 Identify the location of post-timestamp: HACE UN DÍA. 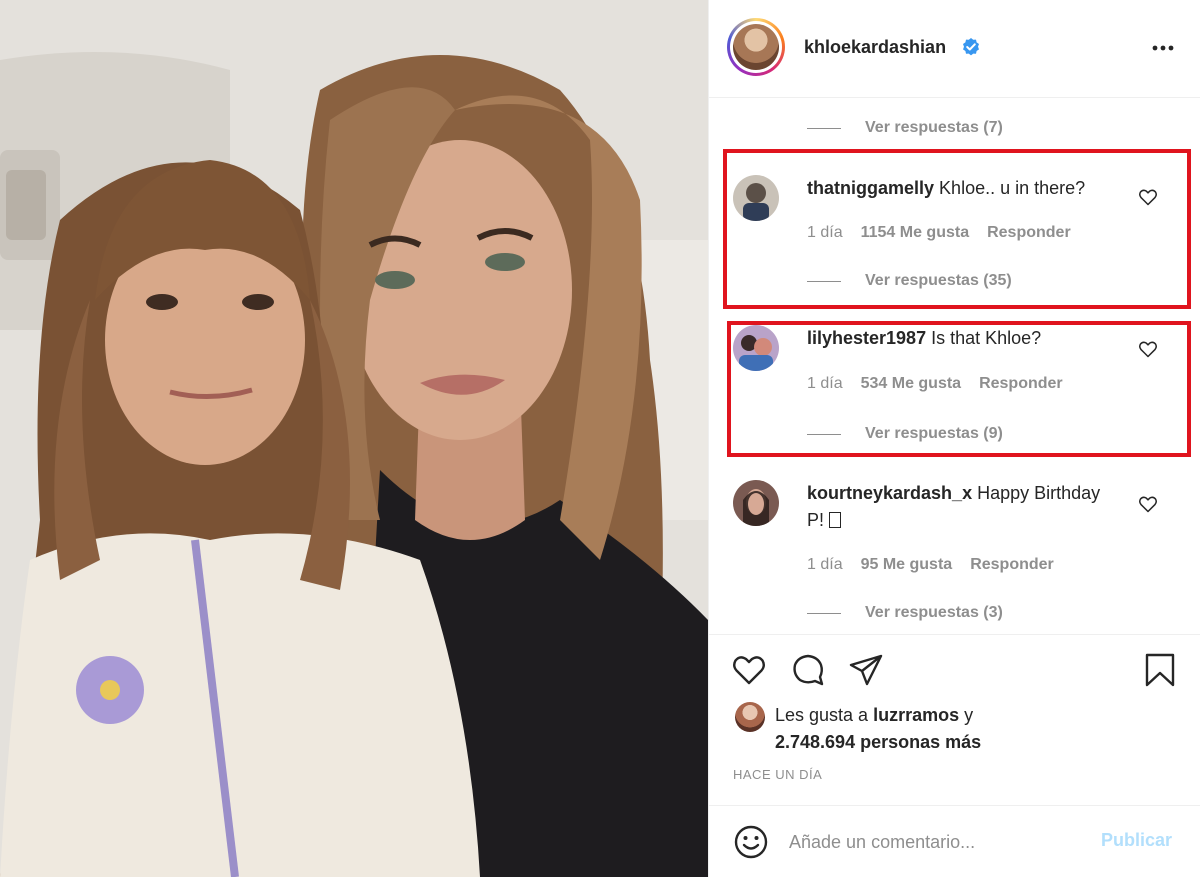
(778, 774).